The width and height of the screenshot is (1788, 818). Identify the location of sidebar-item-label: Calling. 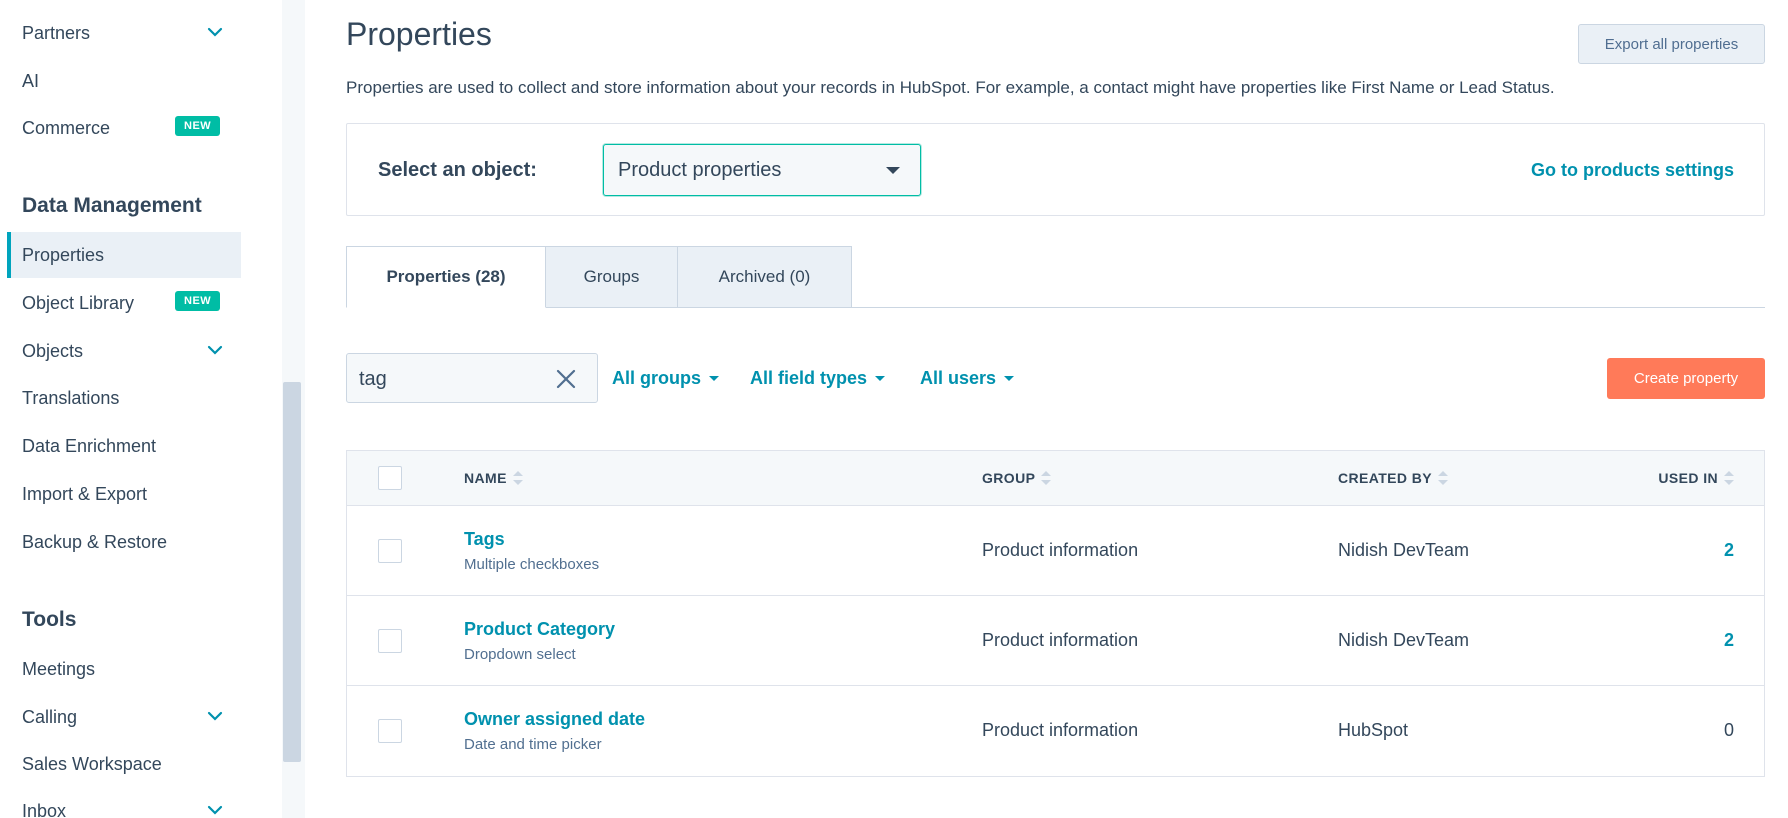
(50, 716).